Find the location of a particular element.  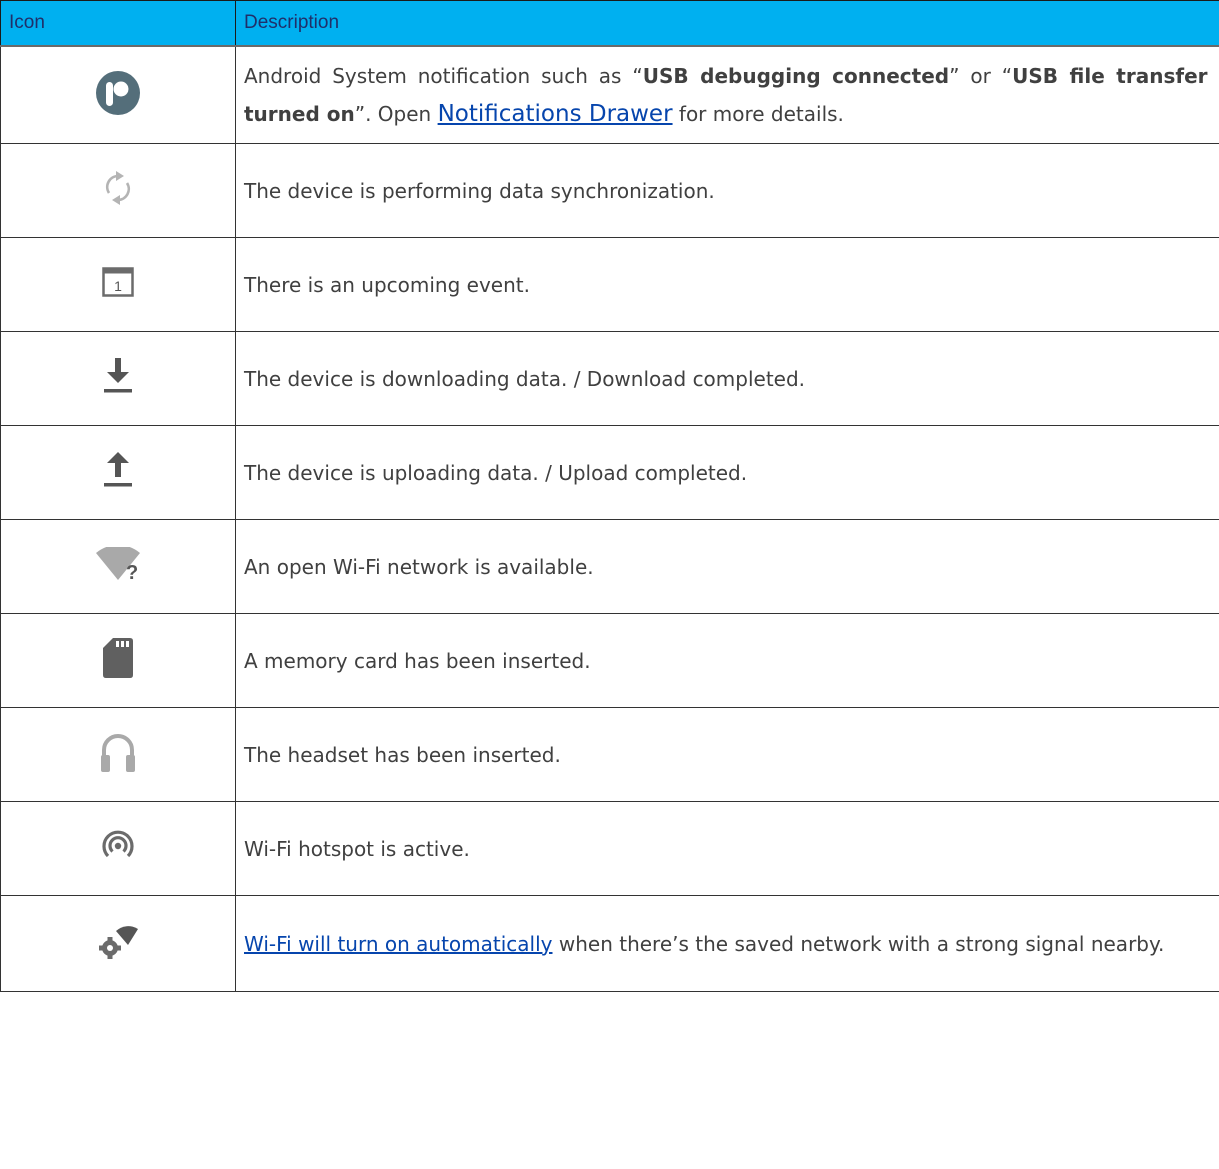

desc-bold: USB debugging connected is located at coordinates (796, 76).